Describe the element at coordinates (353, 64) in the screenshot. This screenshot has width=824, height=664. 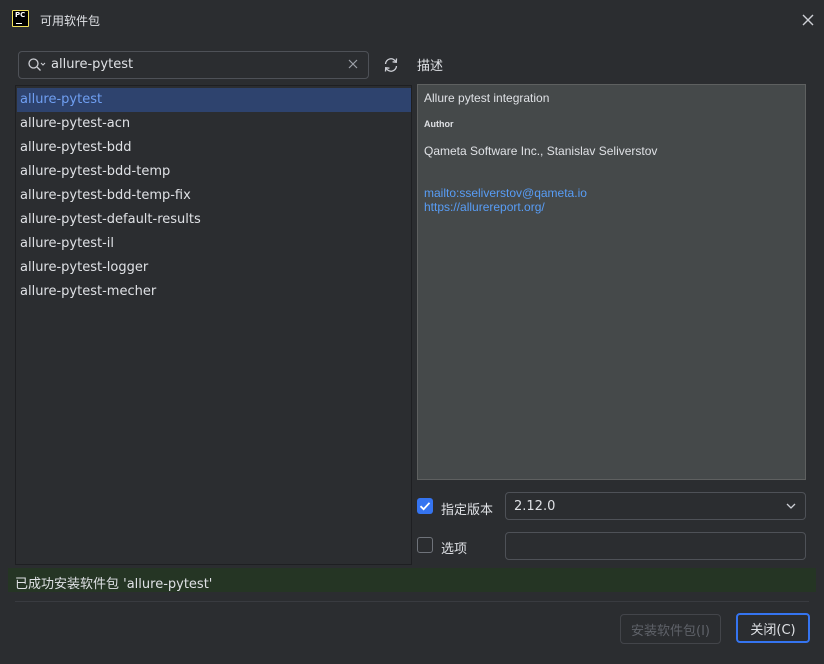
I see `clear-icon` at that location.